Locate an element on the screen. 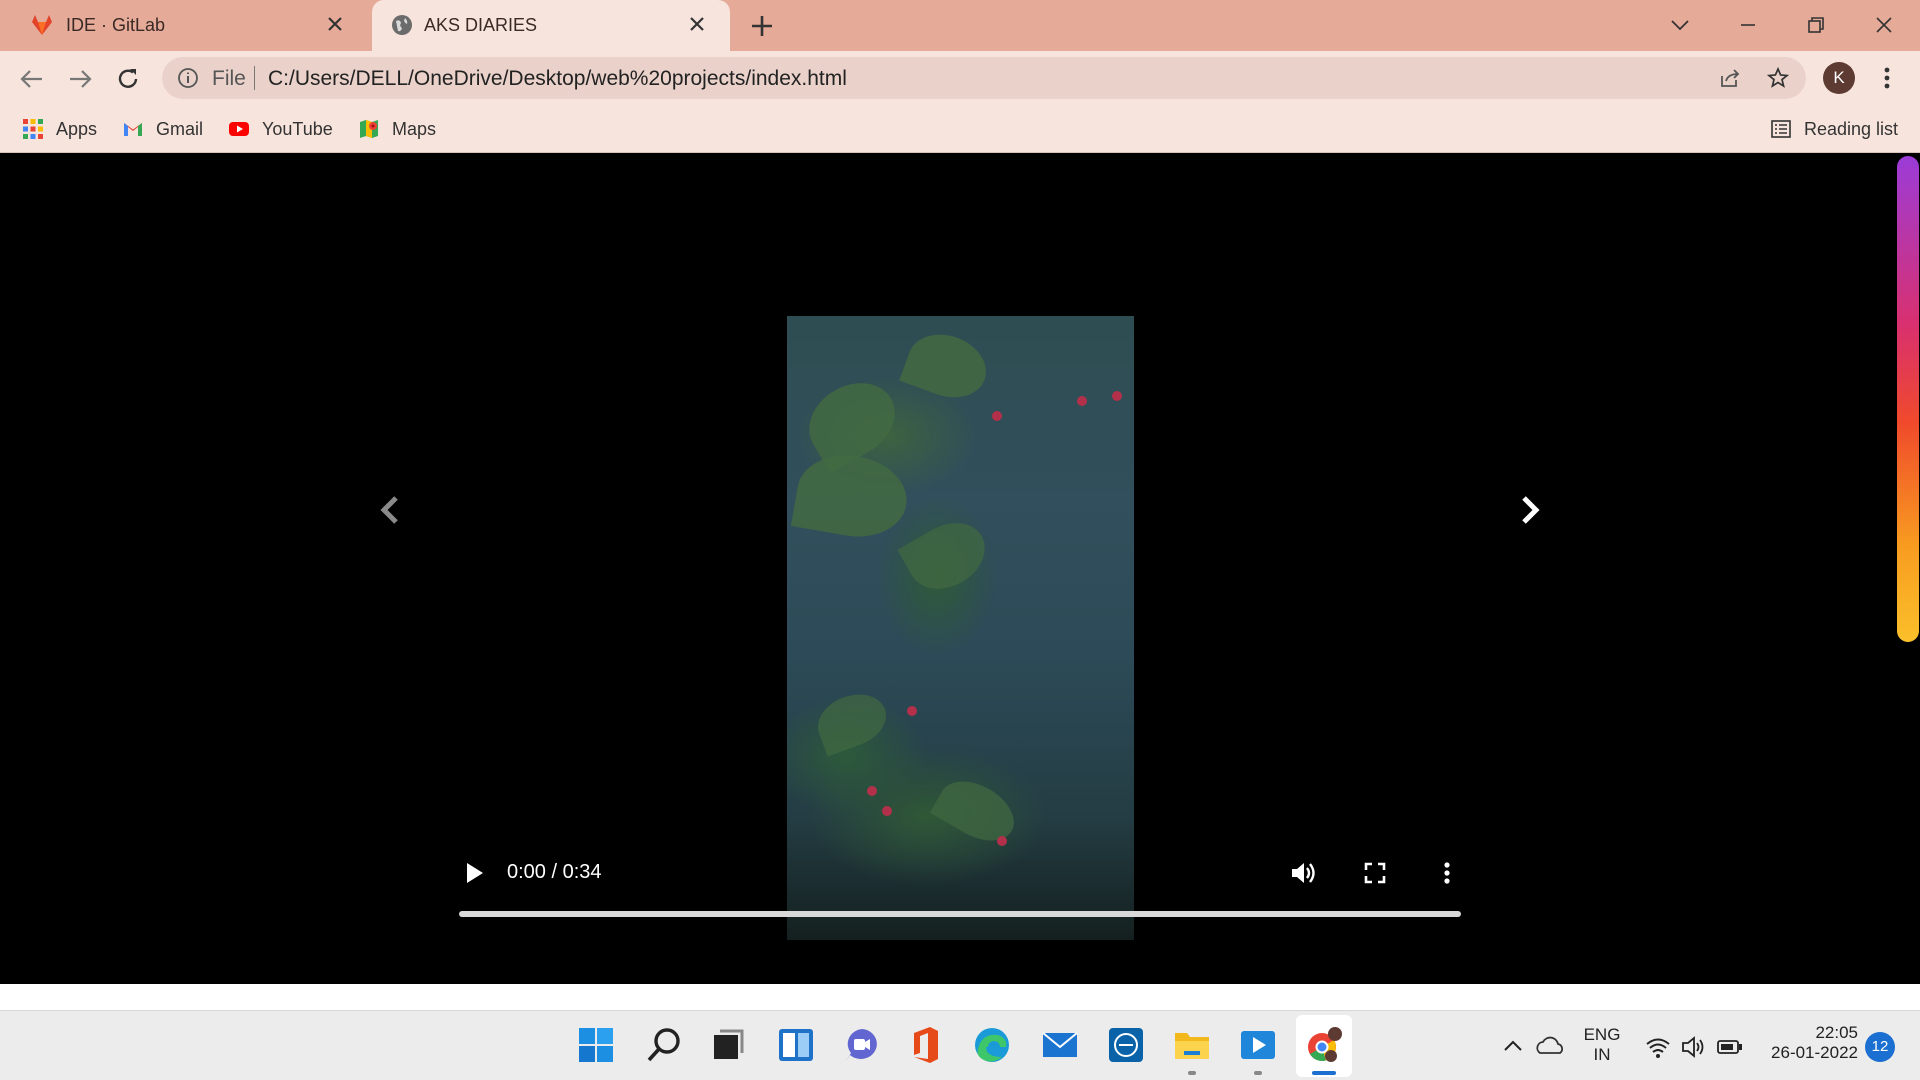 This screenshot has width=1920, height=1080. office-icon is located at coordinates (926, 1045).